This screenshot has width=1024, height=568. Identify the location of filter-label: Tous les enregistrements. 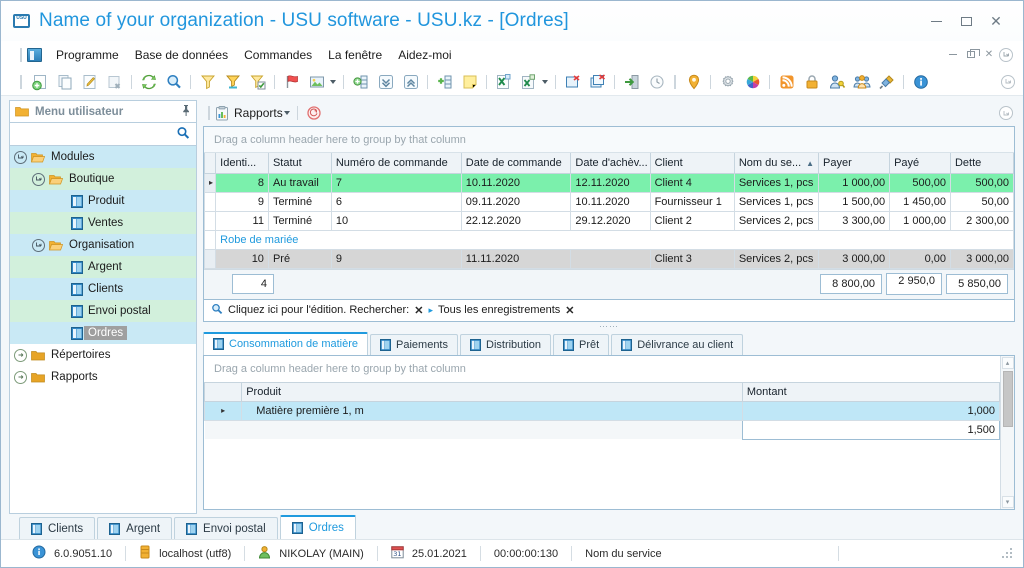
(499, 310).